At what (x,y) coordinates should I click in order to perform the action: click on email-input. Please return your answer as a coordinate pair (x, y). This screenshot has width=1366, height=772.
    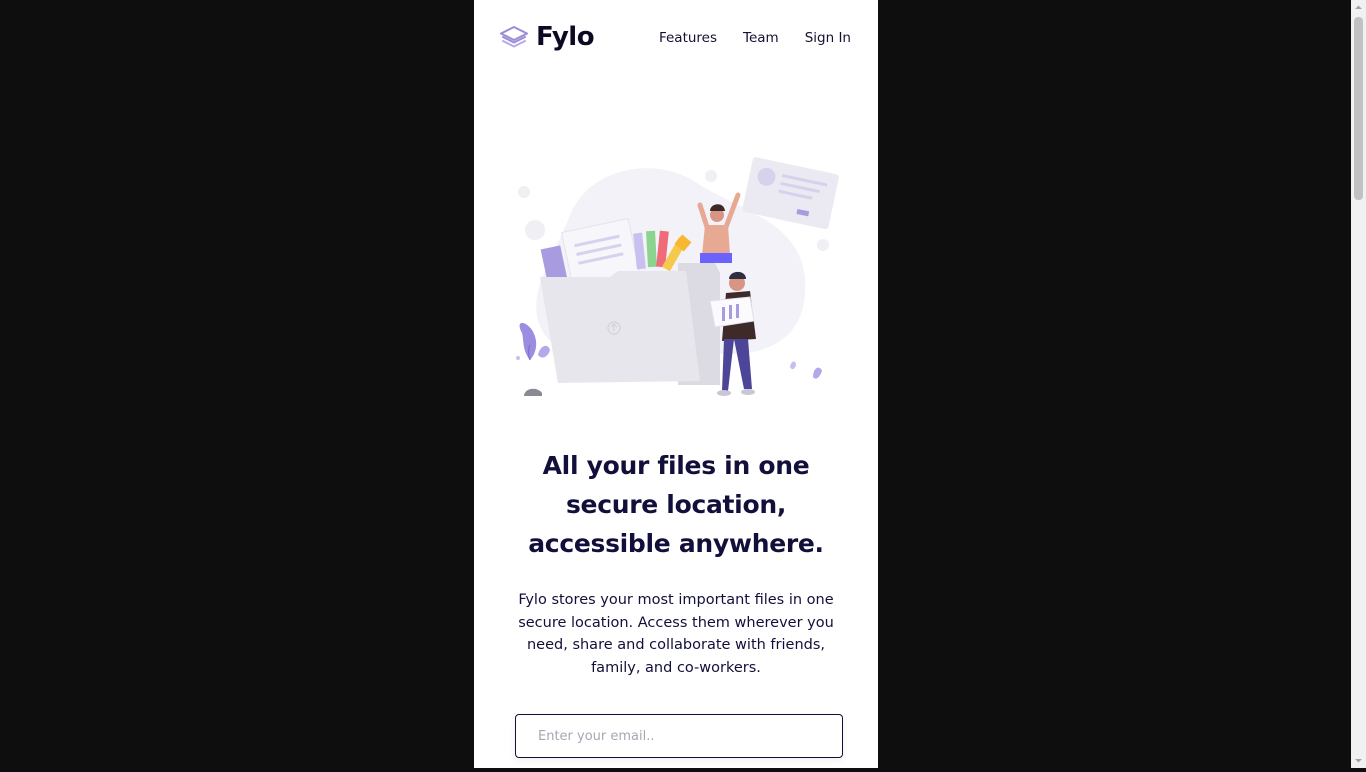
    Looking at the image, I should click on (679, 736).